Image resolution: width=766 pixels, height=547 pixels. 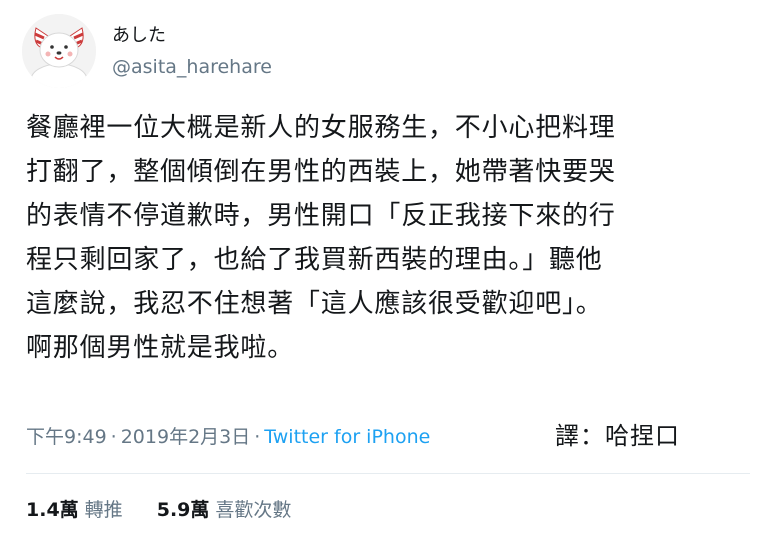 I want to click on tweet-date: 2019年2月3日, so click(x=186, y=437).